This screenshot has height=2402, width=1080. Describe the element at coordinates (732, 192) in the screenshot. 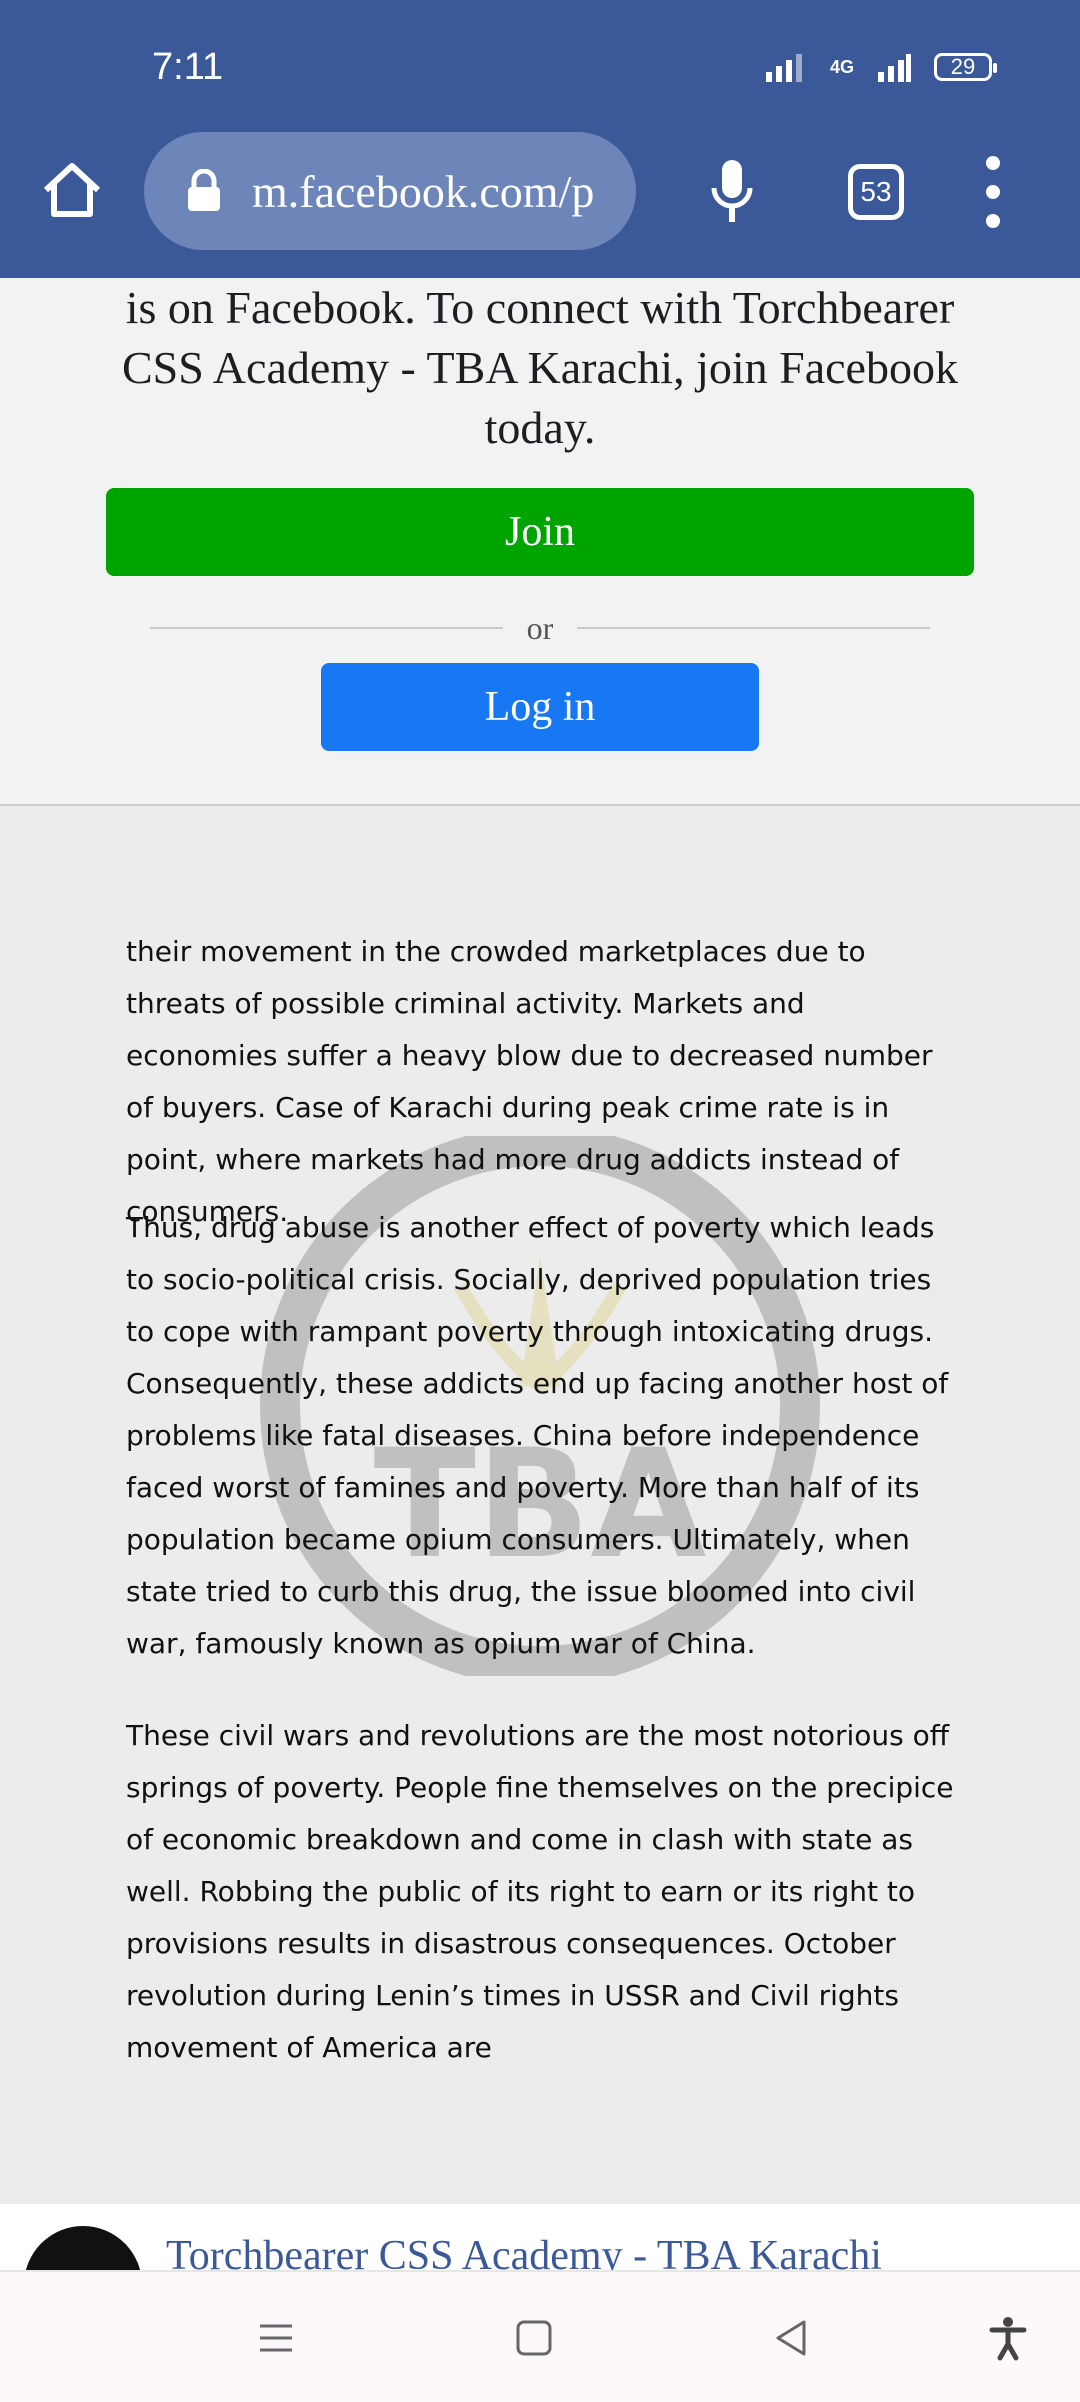

I see `microphone-icon` at that location.